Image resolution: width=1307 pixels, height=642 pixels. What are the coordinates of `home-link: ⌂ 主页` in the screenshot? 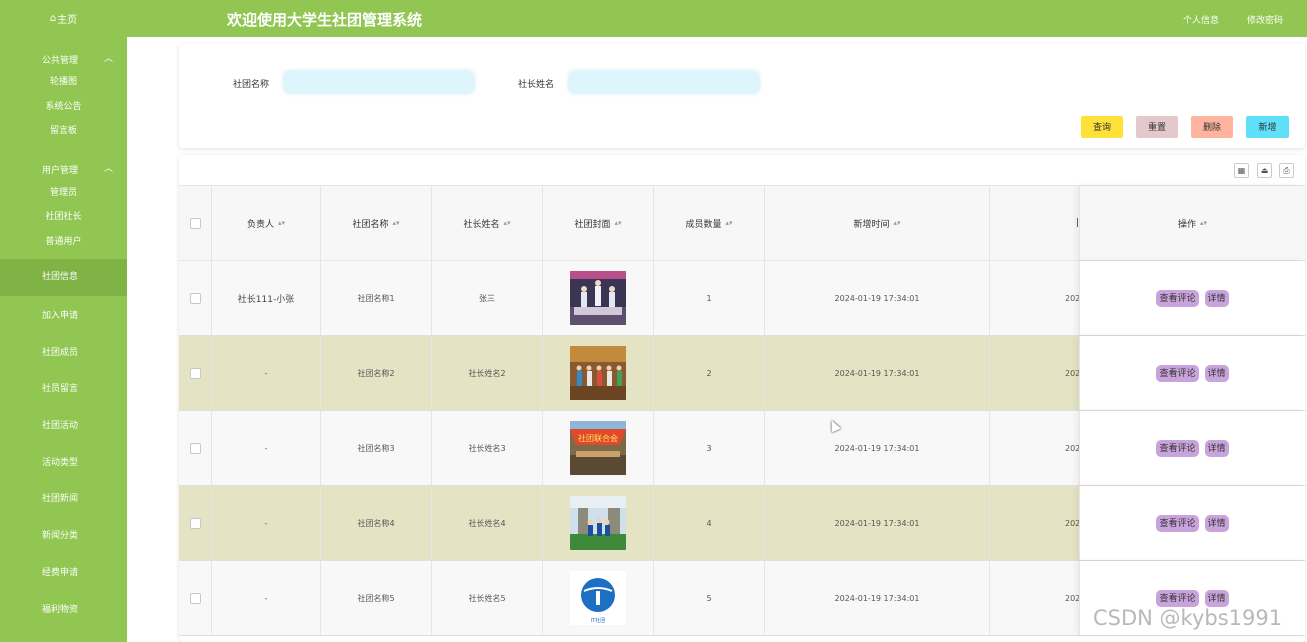 It's located at (63, 18).